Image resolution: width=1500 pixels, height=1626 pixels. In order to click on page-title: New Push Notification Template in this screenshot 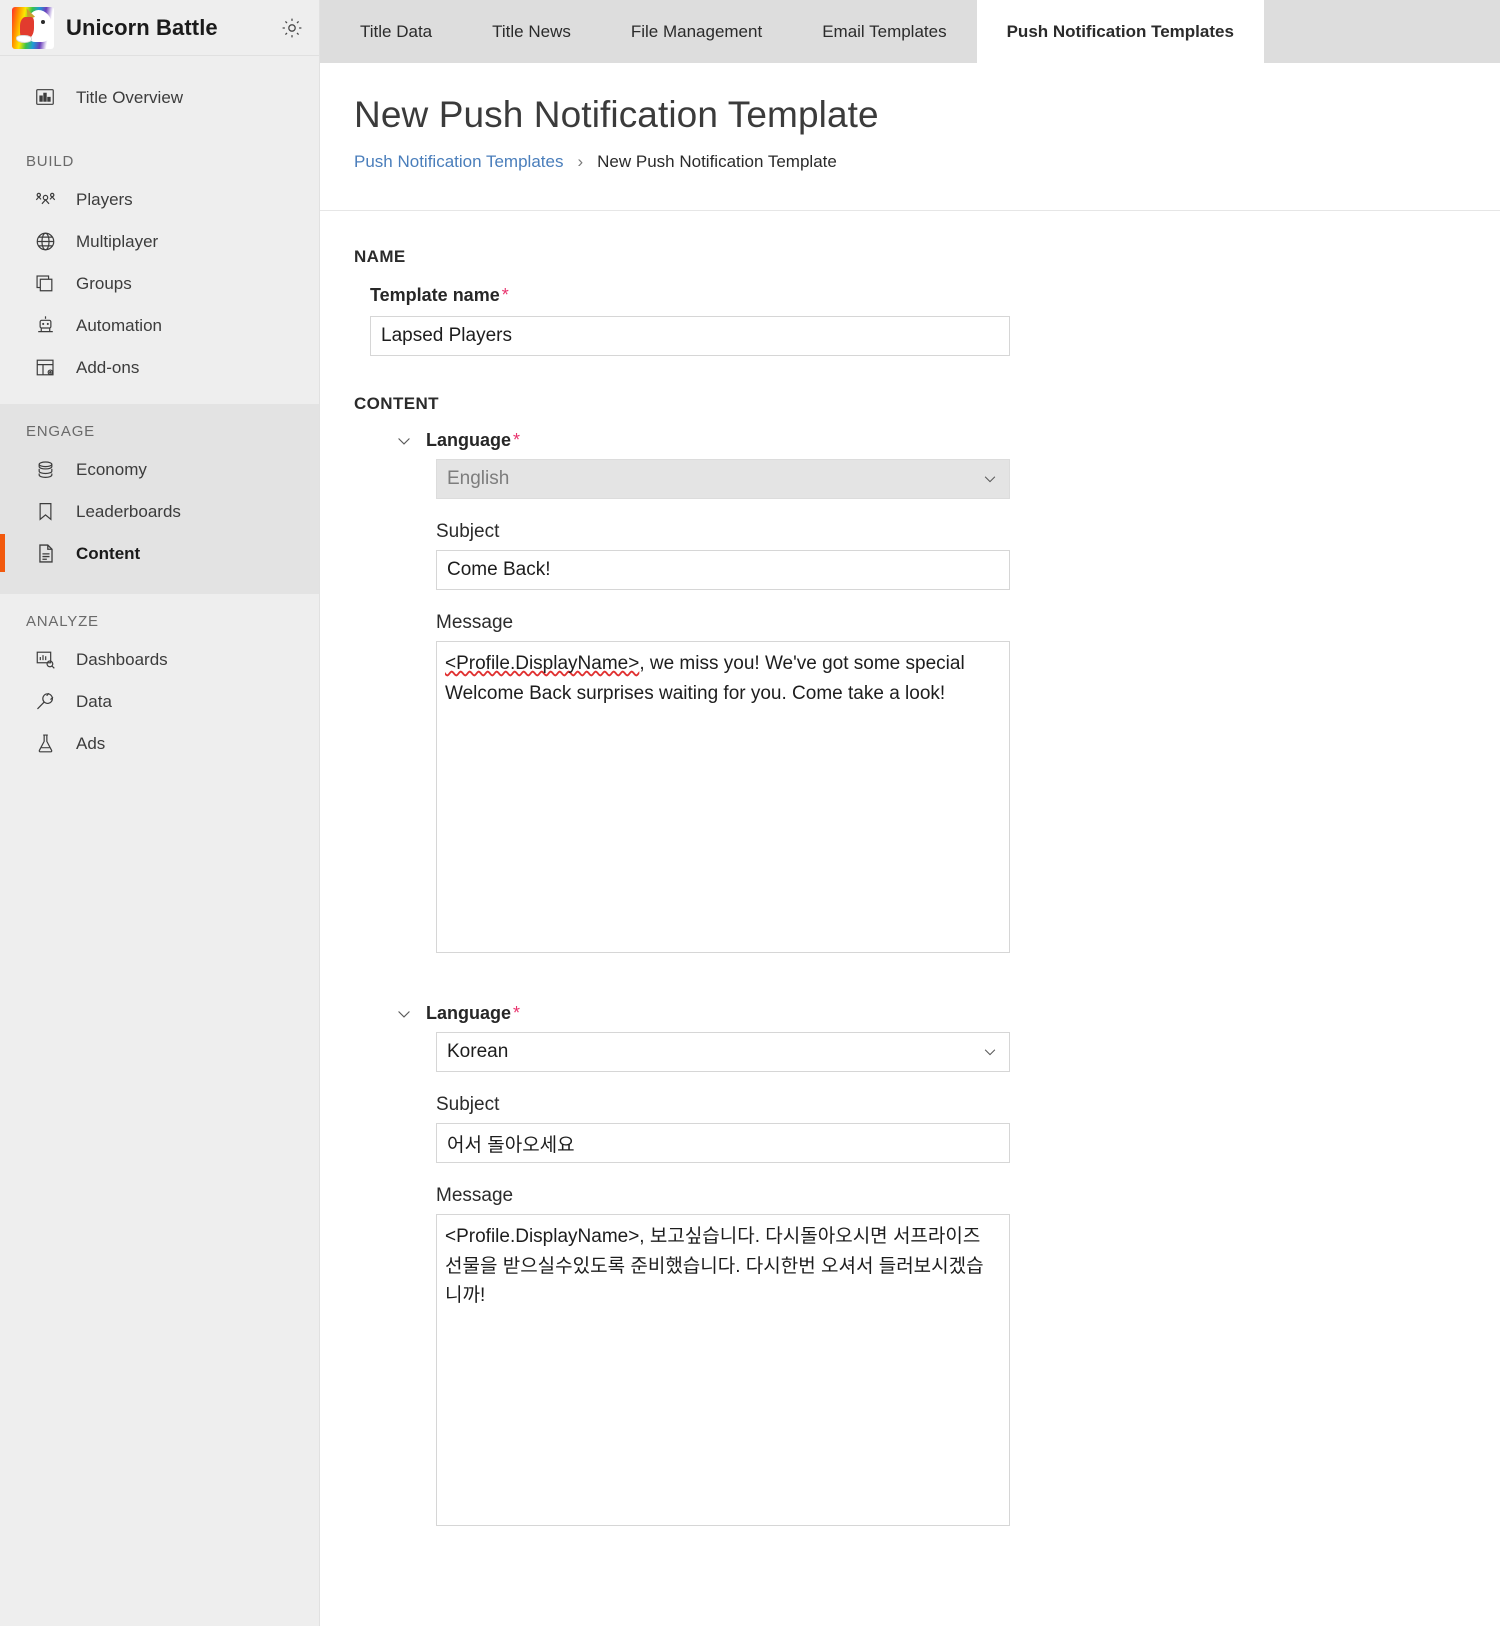, I will do `click(616, 114)`.